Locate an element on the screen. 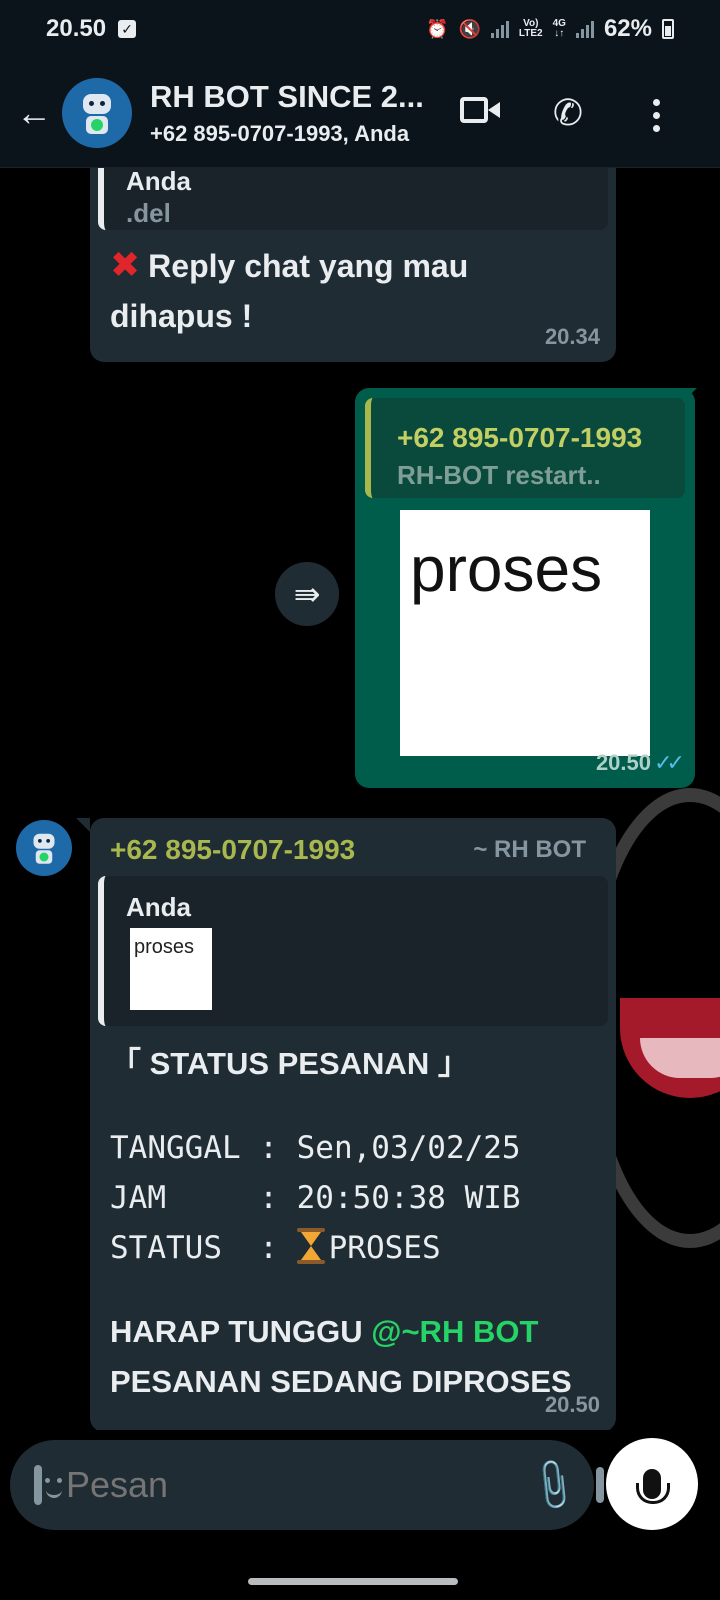  cross-mark-icon: ✖ is located at coordinates (125, 264).